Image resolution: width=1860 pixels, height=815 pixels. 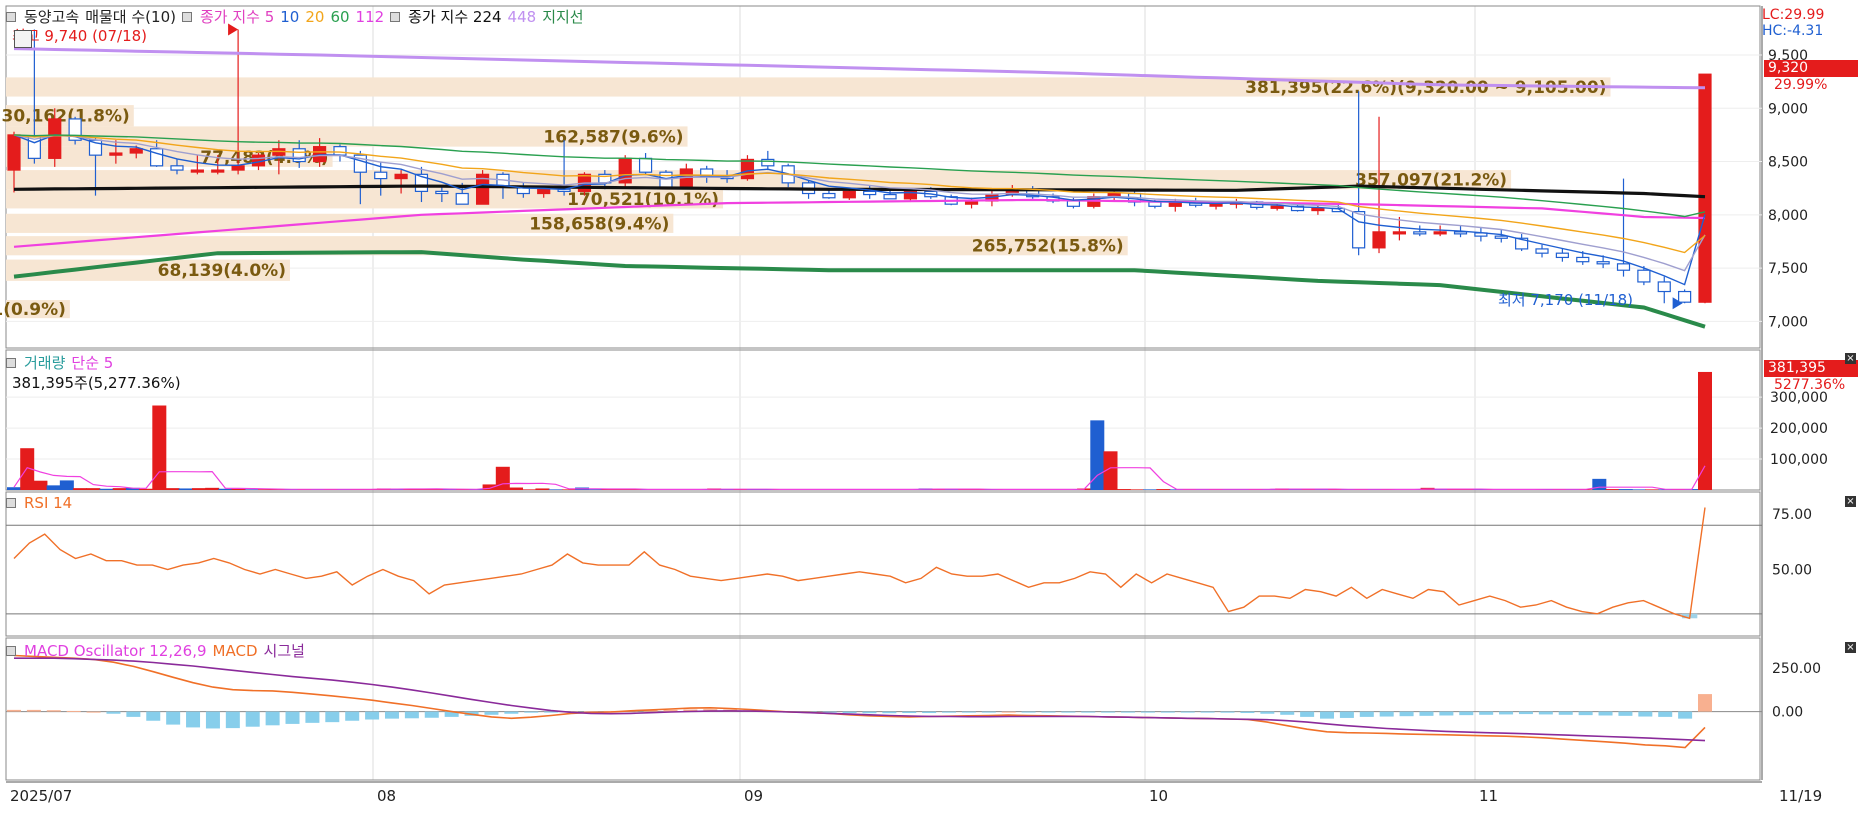 I want to click on macd-legend-label: MACD, so click(x=235, y=651).